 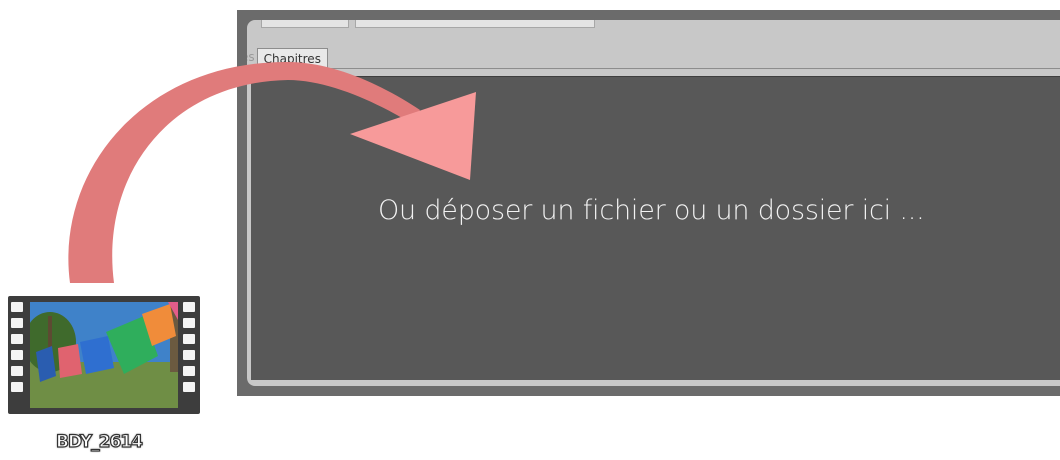 What do you see at coordinates (99, 441) in the screenshot?
I see `file-name-label: BDY_2614` at bounding box center [99, 441].